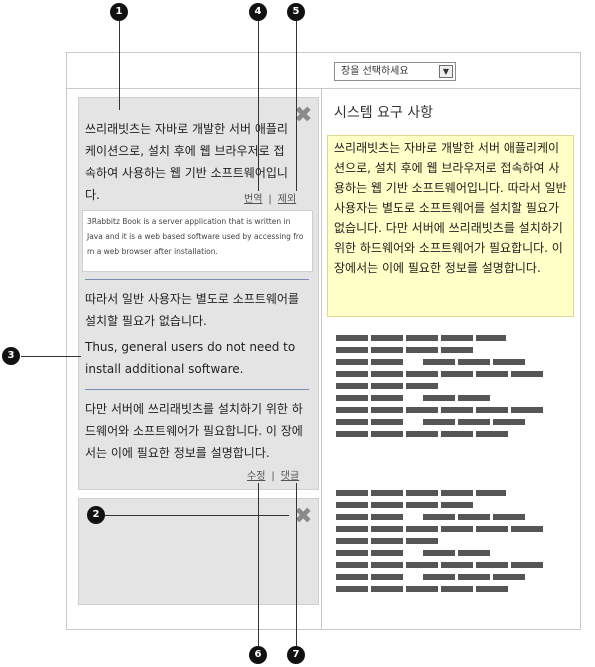 The height and width of the screenshot is (667, 595). Describe the element at coordinates (192, 310) in the screenshot. I see `segment-text: 따라서 일반 사용자는 별도로 소프트웨어를 설치할 필요가 없습니다.` at that location.